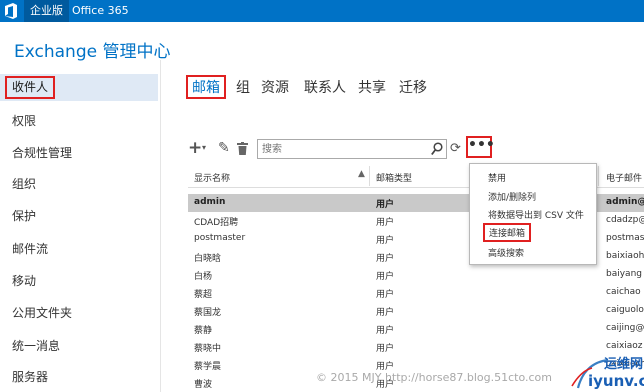  I want to click on nav-item-label: 移动, so click(24, 281).